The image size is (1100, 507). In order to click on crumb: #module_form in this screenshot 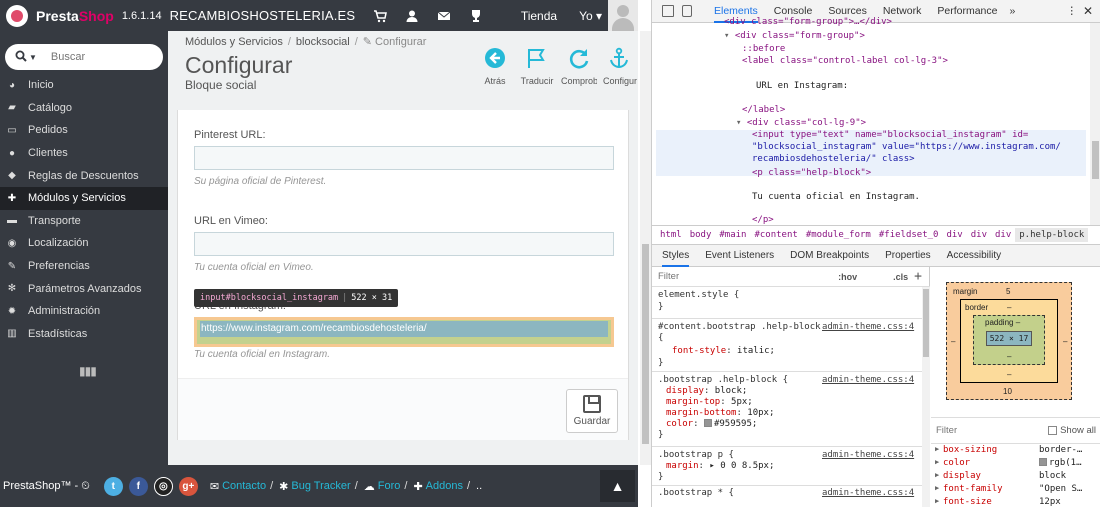, I will do `click(838, 235)`.